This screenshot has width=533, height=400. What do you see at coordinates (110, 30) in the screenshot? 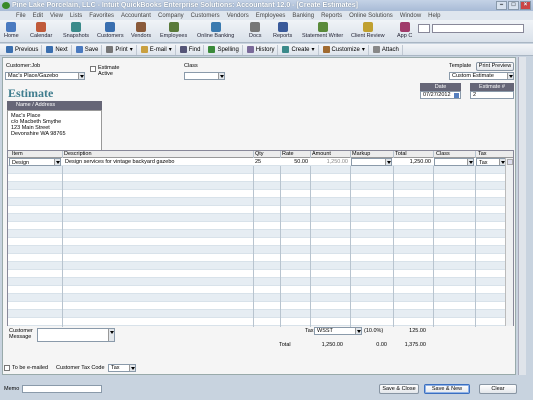
I see `iconbar-customers: Customers` at bounding box center [110, 30].